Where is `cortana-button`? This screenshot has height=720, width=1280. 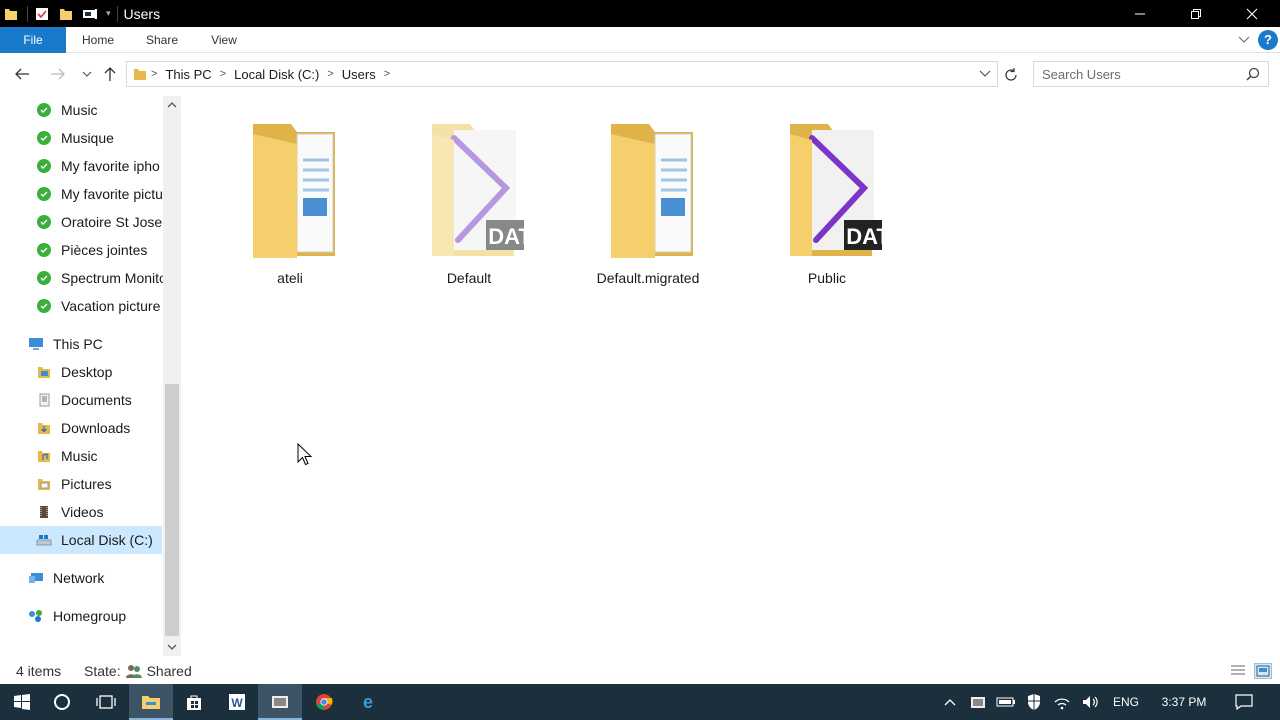 cortana-button is located at coordinates (62, 702).